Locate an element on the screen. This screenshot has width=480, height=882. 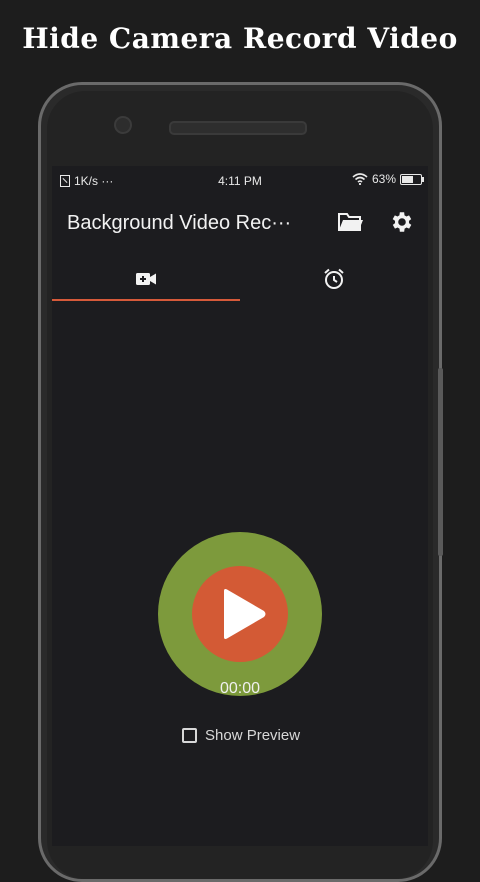
video-camera-icon is located at coordinates (146, 279).